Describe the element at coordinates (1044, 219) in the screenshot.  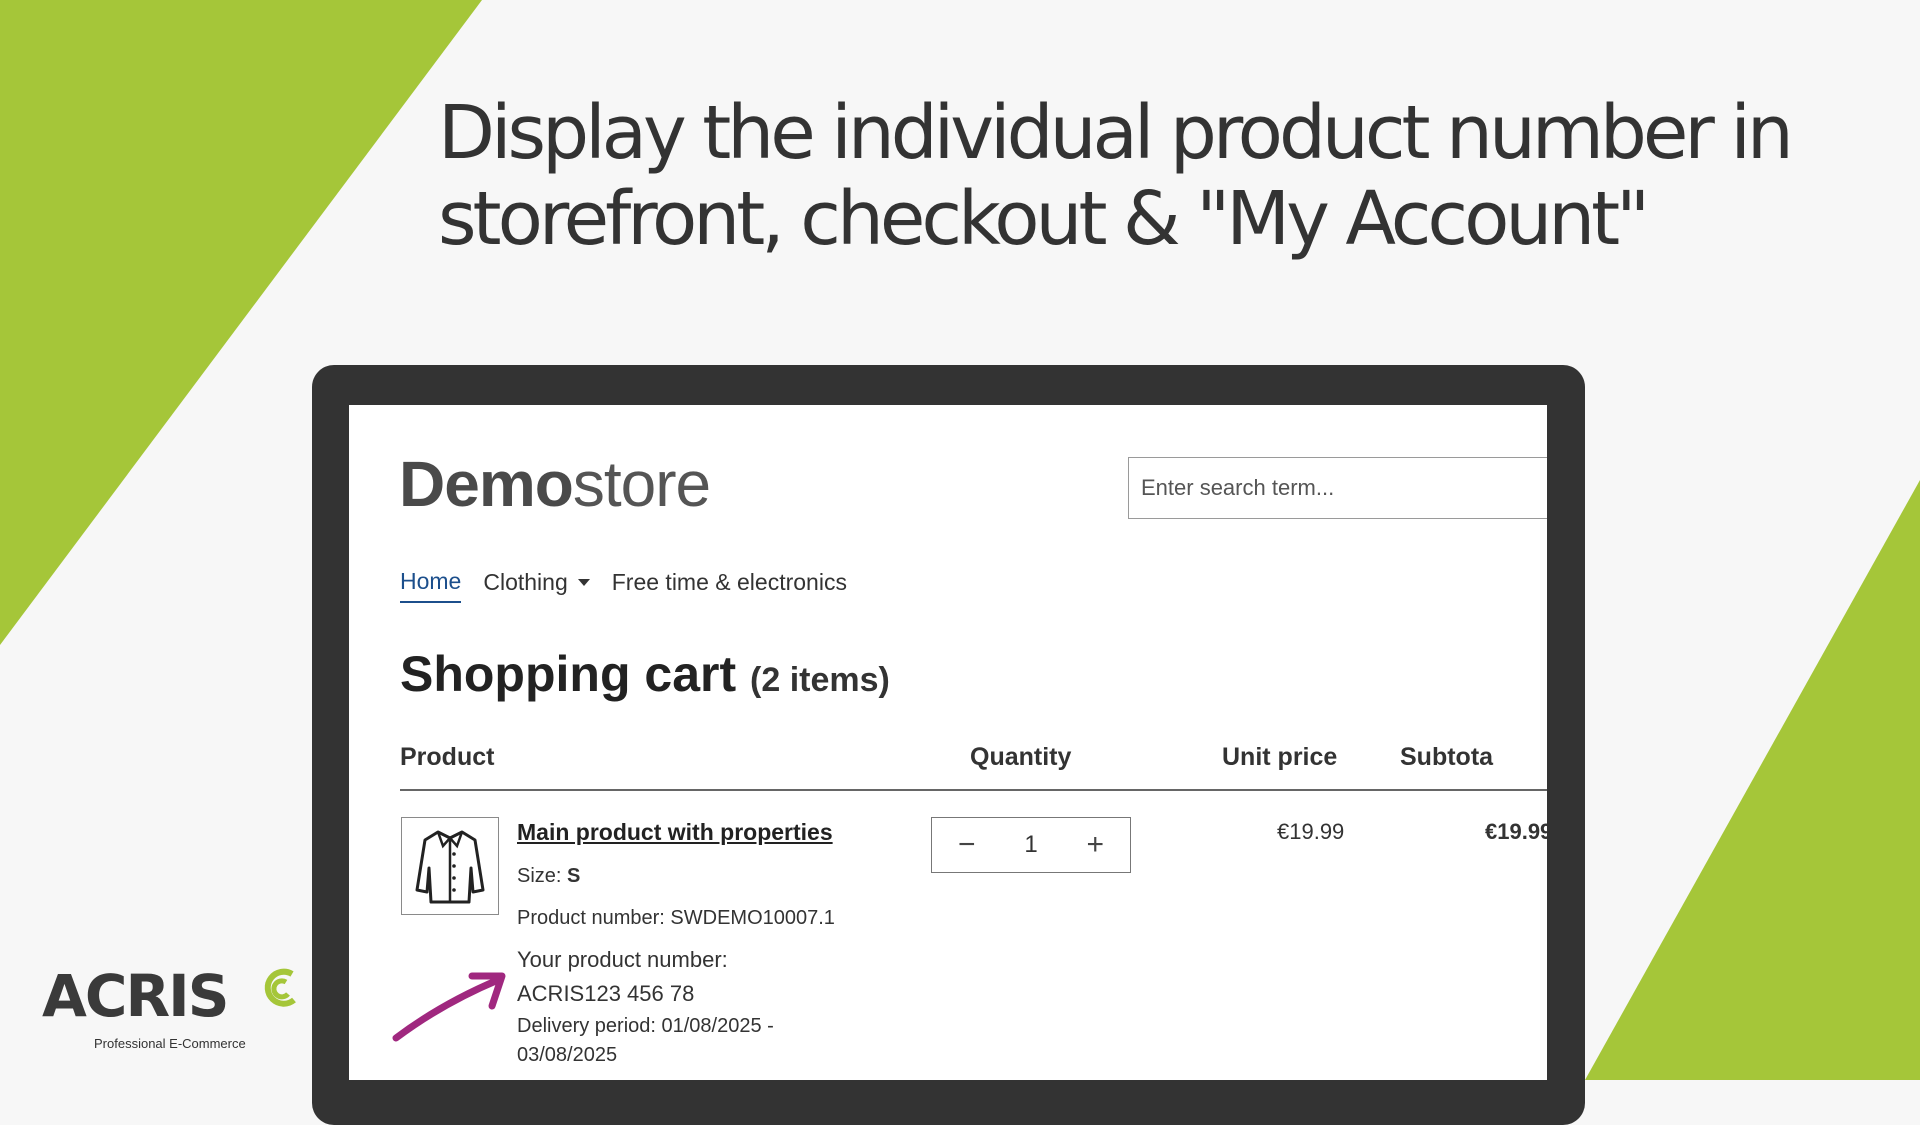
I see `headline-line-2: storefront, checkout & "My Account"` at that location.